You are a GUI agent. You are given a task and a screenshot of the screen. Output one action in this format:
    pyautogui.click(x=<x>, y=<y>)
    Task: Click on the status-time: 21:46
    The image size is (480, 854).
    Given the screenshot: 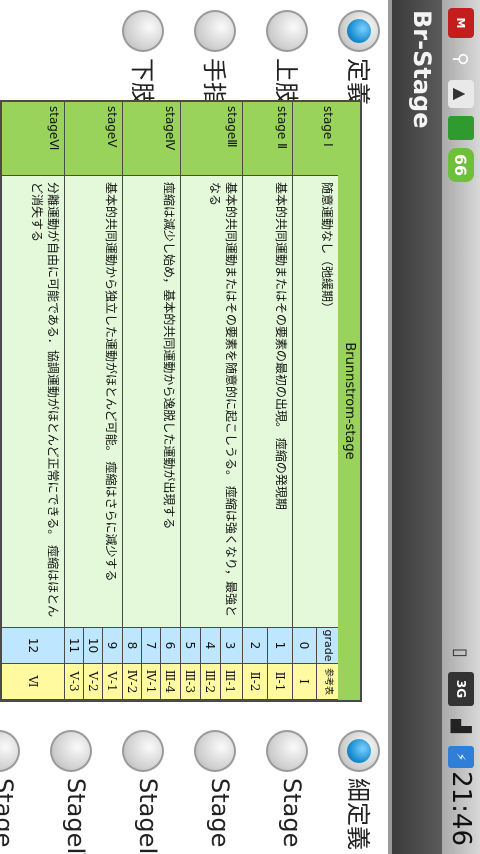 What is the action you would take?
    pyautogui.click(x=461, y=808)
    